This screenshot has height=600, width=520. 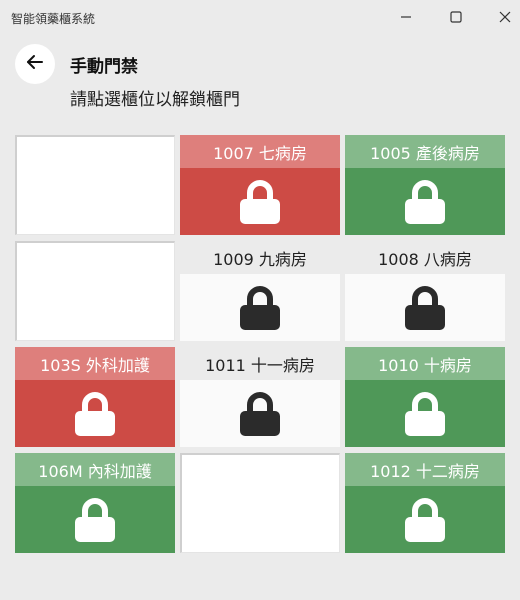 I want to click on cabinet-label: 1011 十一病房, so click(x=260, y=363).